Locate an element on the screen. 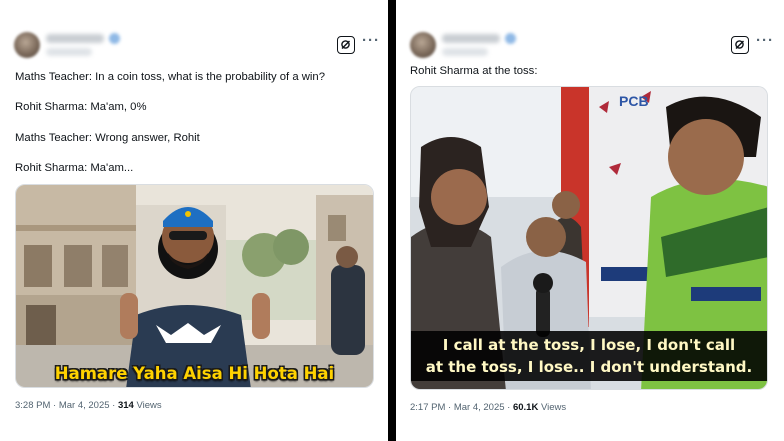 The height and width of the screenshot is (441, 784). pcb-sign-text: PCB is located at coordinates (634, 101).